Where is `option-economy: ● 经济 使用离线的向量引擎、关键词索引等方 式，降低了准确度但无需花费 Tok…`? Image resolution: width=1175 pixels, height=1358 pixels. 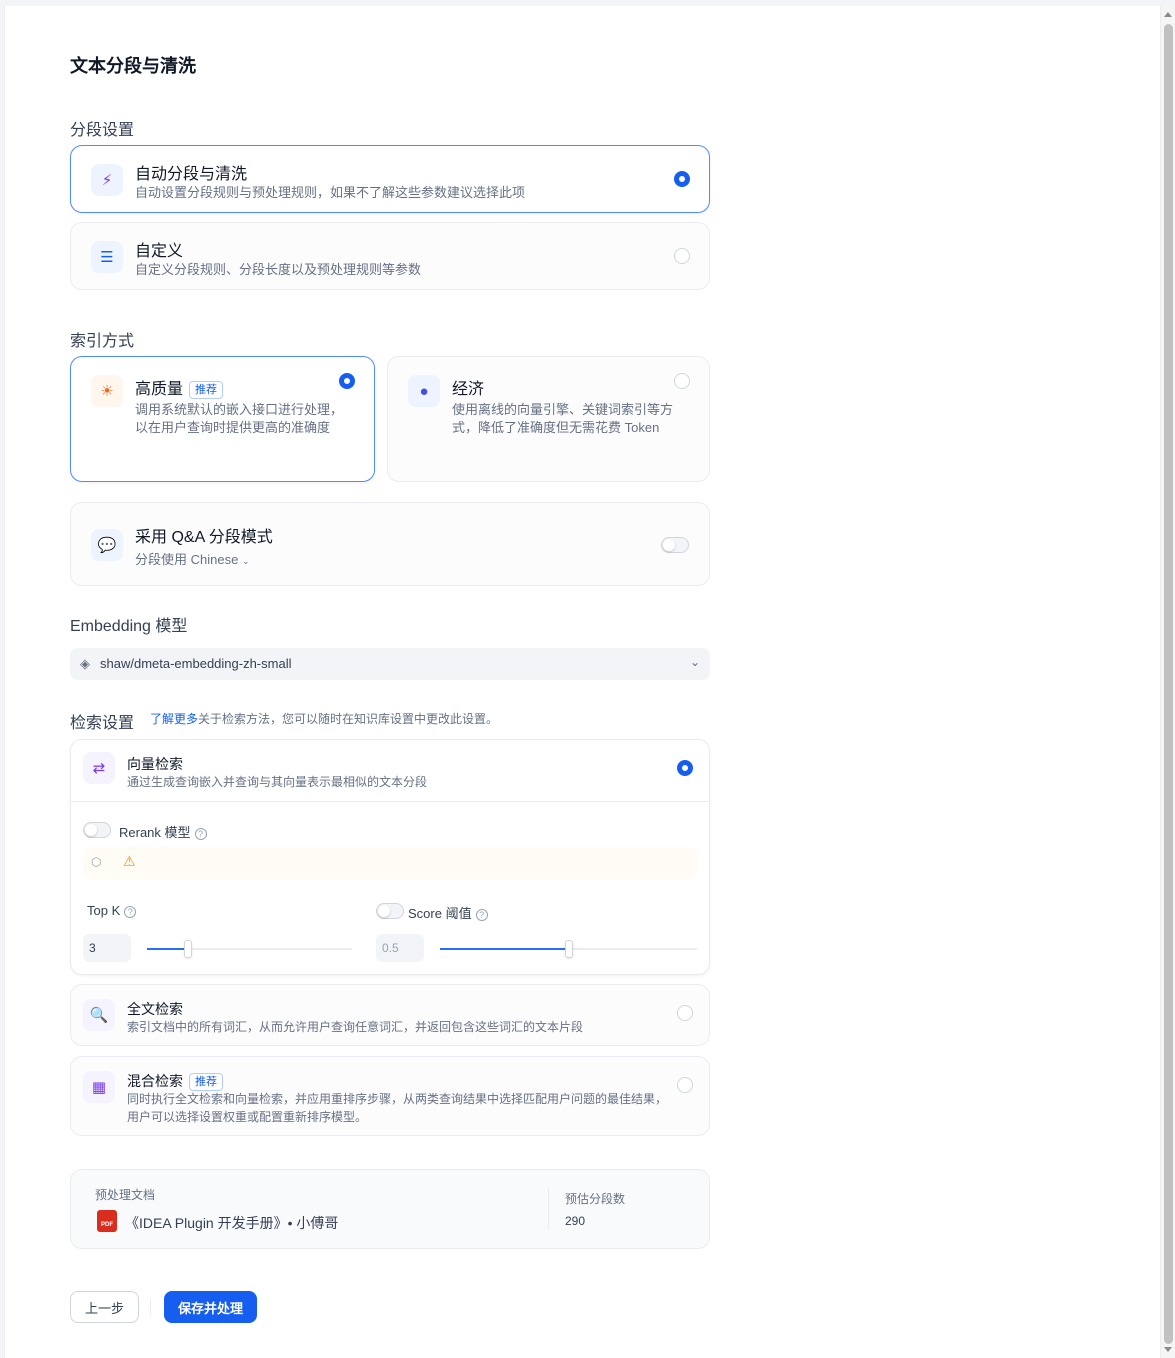
option-economy: ● 经济 使用离线的向量引擎、关键词索引等方 式，降低了准确度但无需花费 Tok… is located at coordinates (548, 419).